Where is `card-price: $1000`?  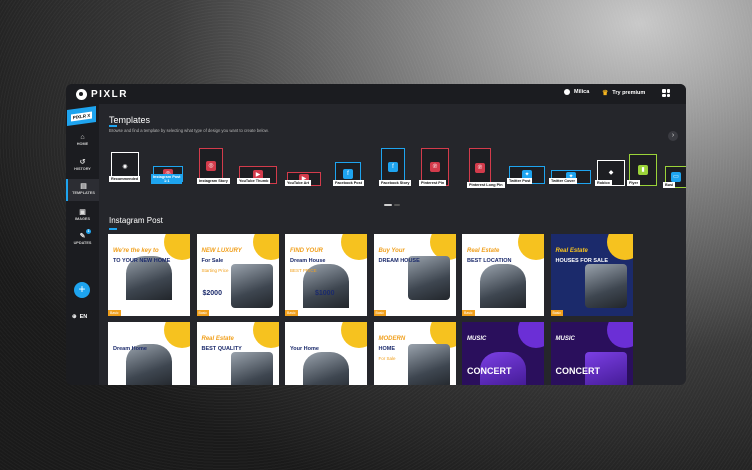
card-price: $1000 is located at coordinates (325, 293).